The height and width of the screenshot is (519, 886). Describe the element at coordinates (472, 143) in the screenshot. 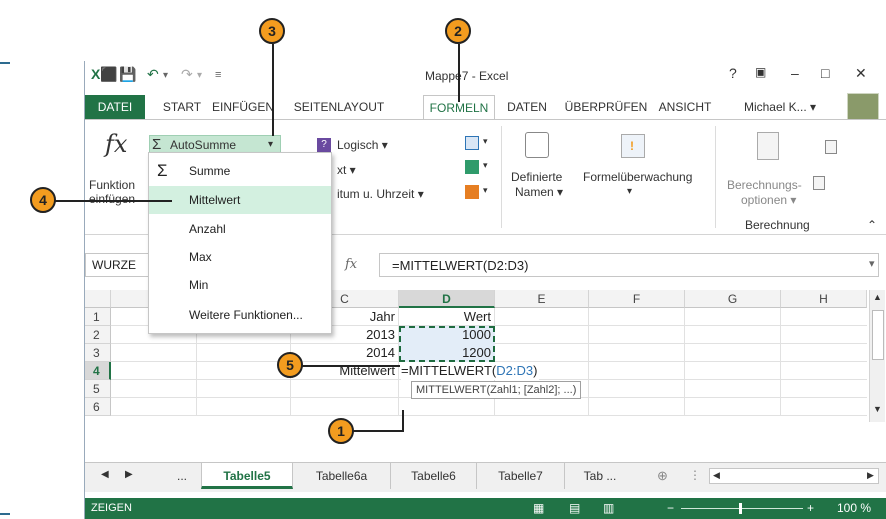

I see `lookup-icon` at that location.